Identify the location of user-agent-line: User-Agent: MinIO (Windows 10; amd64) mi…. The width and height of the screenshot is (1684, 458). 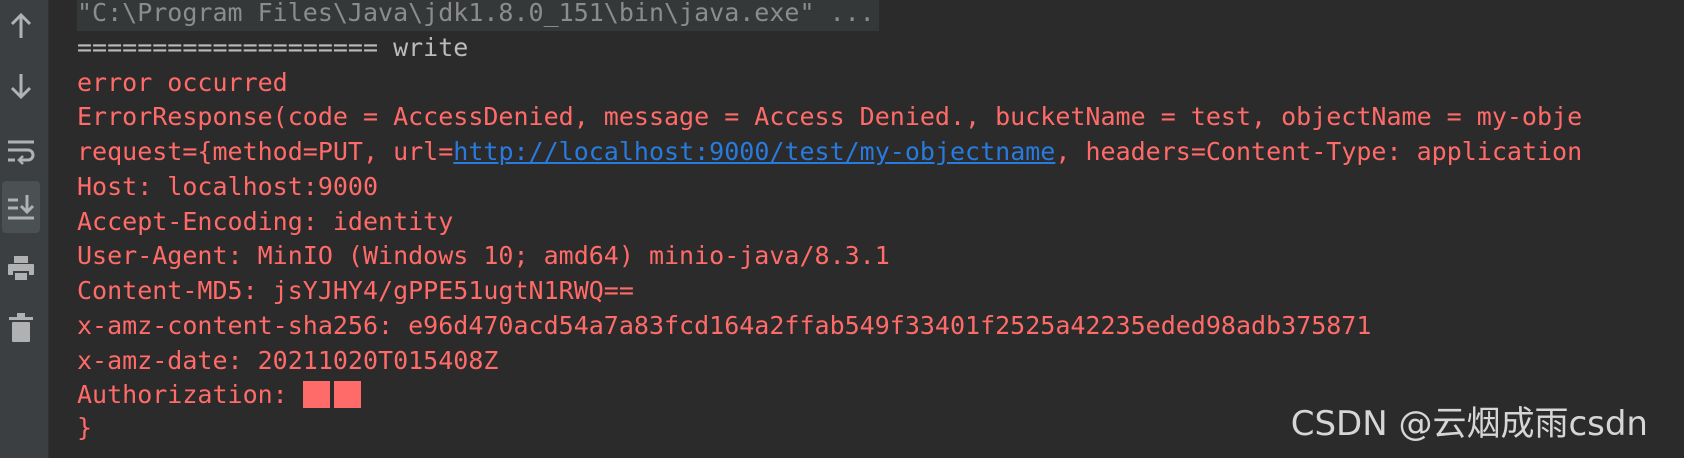
(483, 255).